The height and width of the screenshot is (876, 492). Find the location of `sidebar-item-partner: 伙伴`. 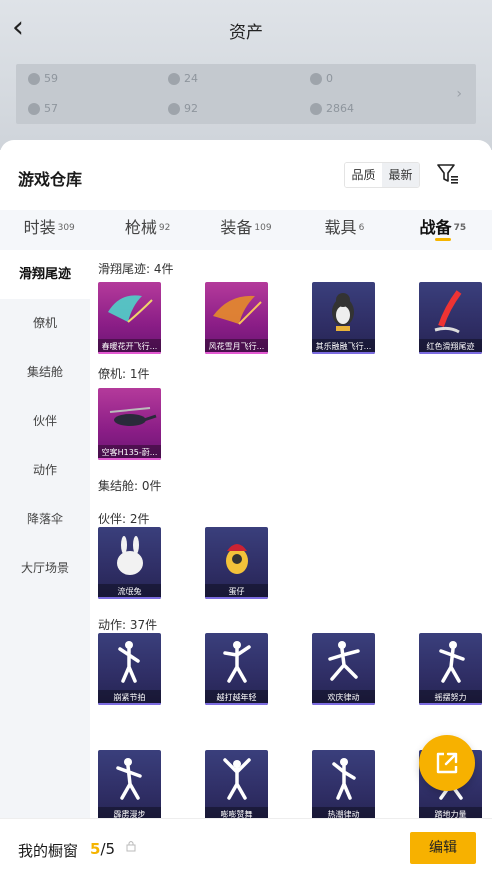

sidebar-item-partner: 伙伴 is located at coordinates (45, 421).